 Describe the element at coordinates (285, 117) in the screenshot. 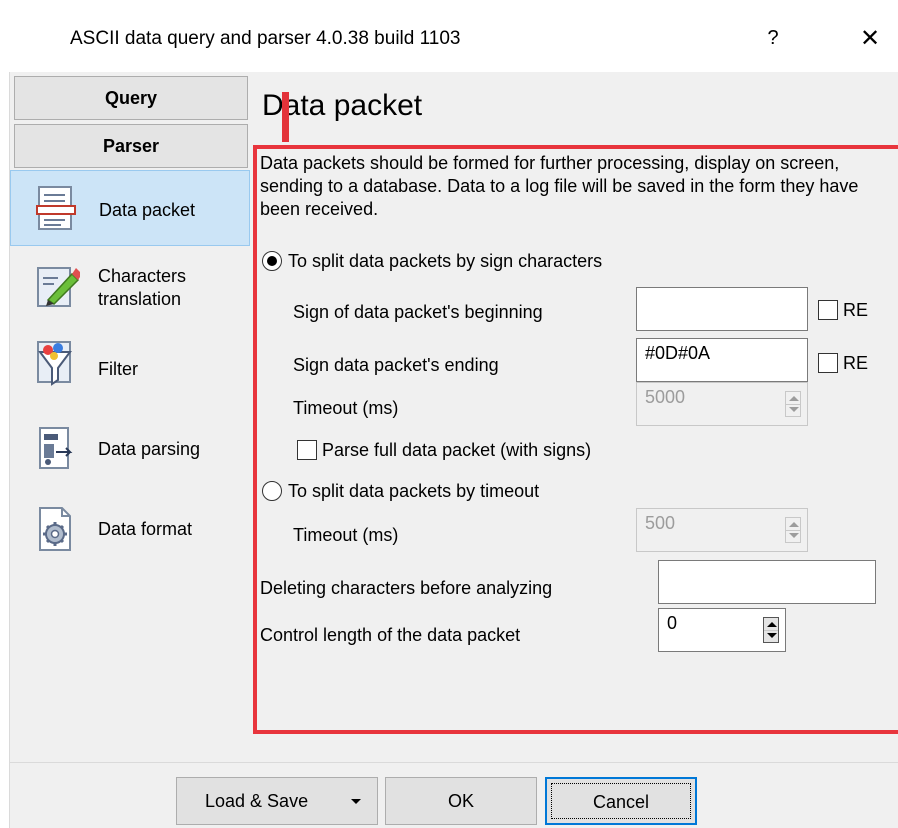

I see `annotation-marker` at that location.